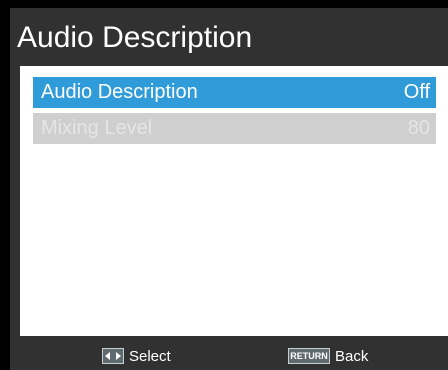 The image size is (448, 370). What do you see at coordinates (416, 92) in the screenshot?
I see `menu-item-value: Off` at bounding box center [416, 92].